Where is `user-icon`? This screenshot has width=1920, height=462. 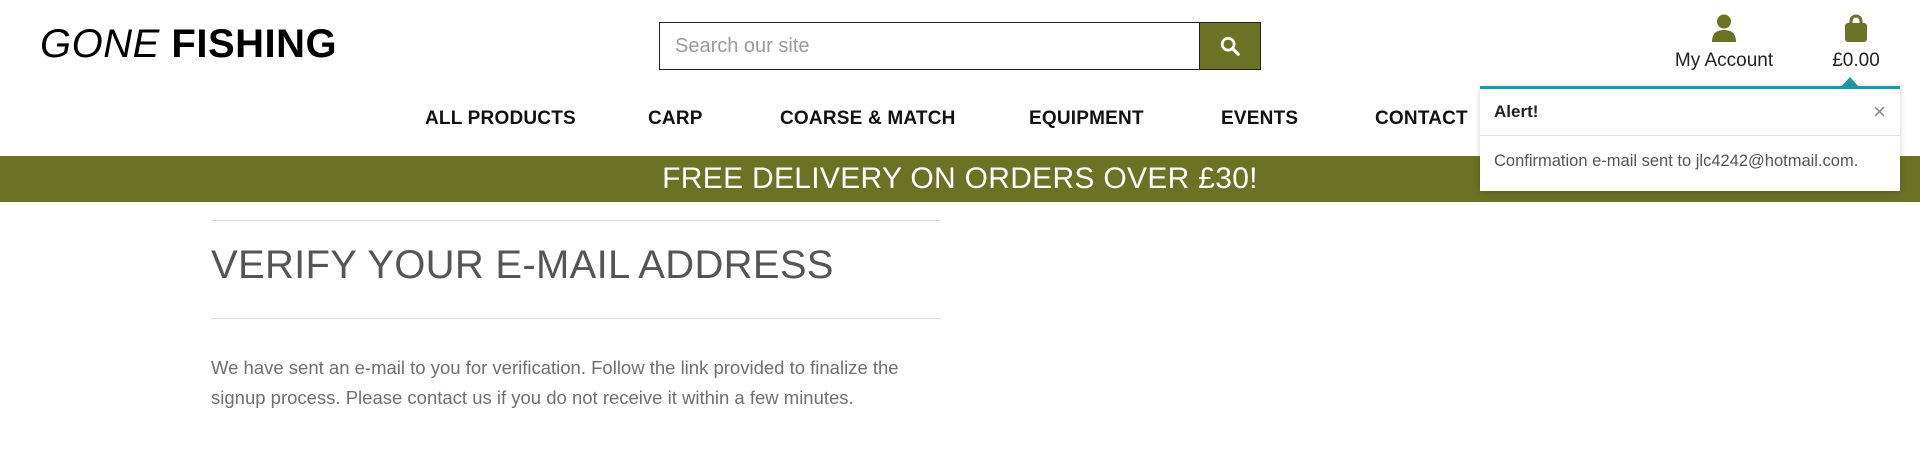 user-icon is located at coordinates (1724, 28).